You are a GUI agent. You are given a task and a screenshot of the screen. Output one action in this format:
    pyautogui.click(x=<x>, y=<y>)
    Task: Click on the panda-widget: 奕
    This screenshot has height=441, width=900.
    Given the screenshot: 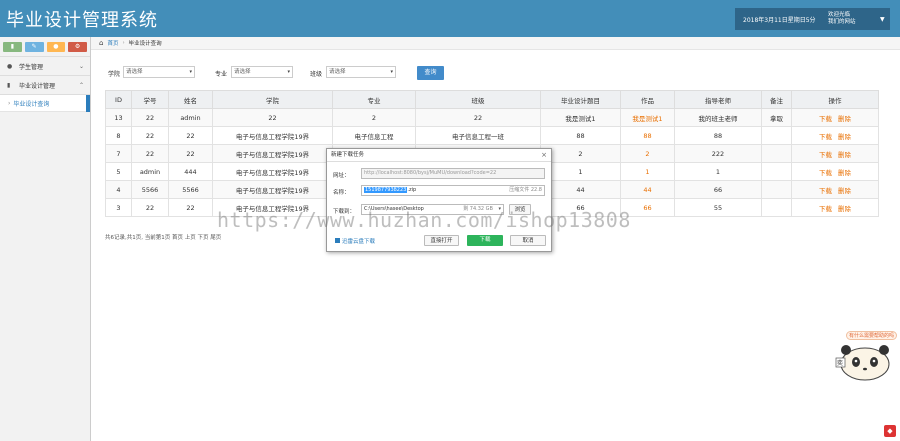 What is the action you would take?
    pyautogui.click(x=865, y=359)
    